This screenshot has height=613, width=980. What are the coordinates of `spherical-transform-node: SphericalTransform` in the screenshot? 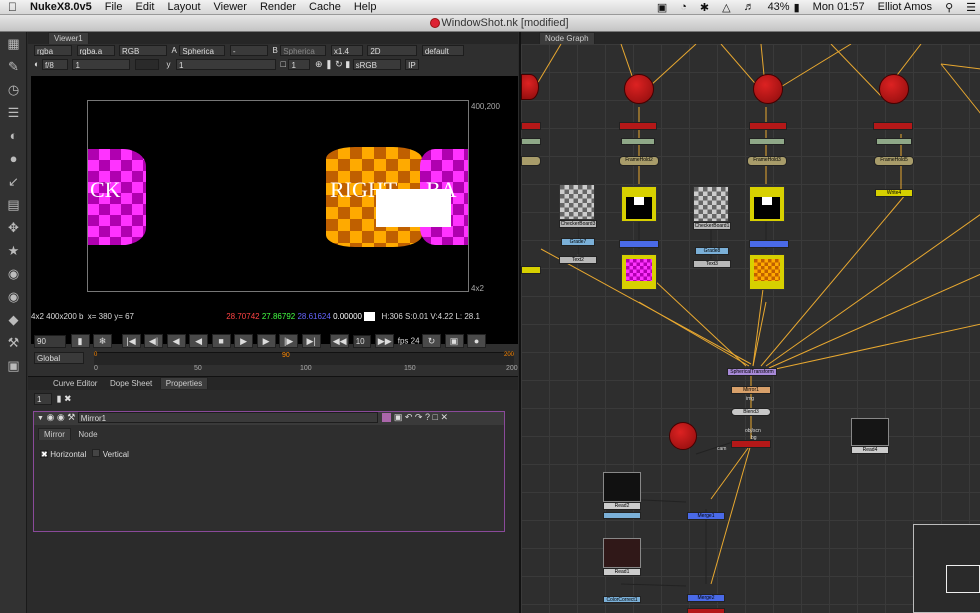 It's located at (752, 372).